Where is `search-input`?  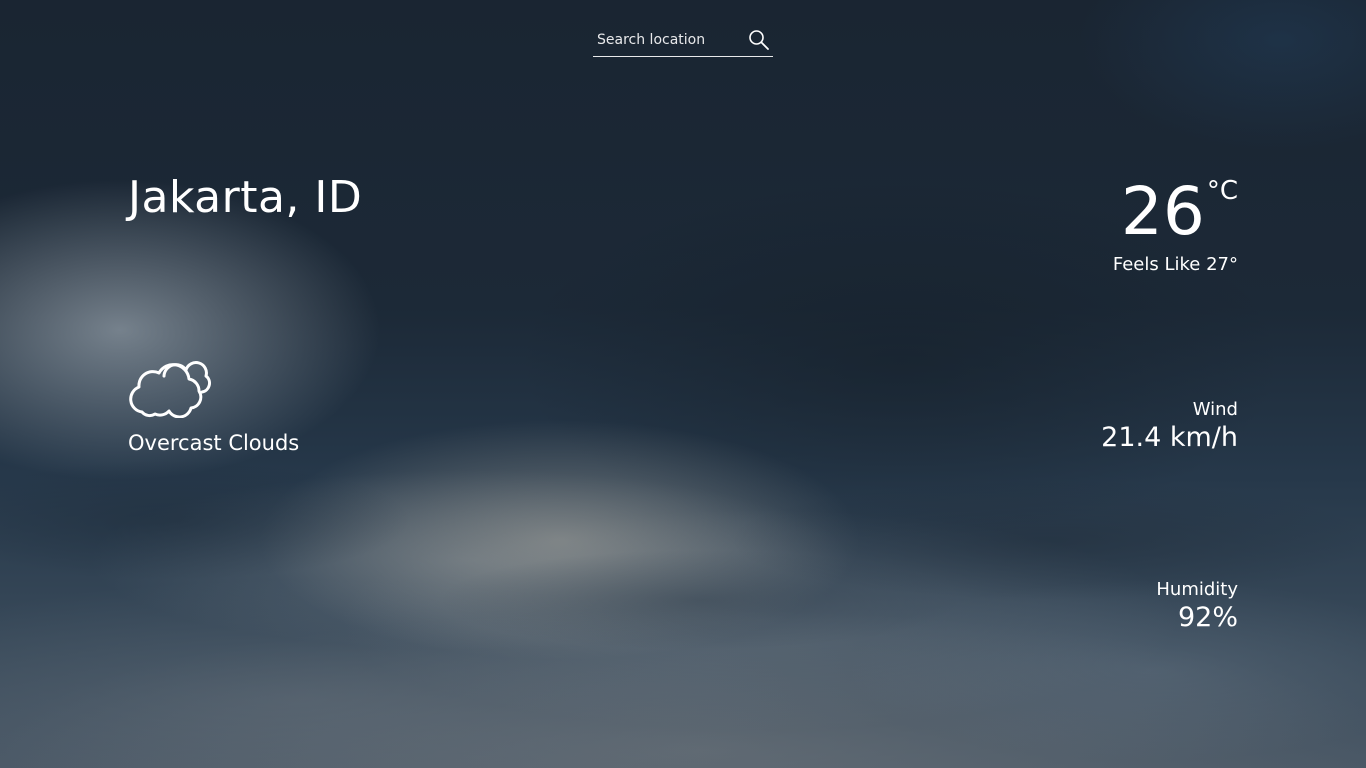
search-input is located at coordinates (669, 40).